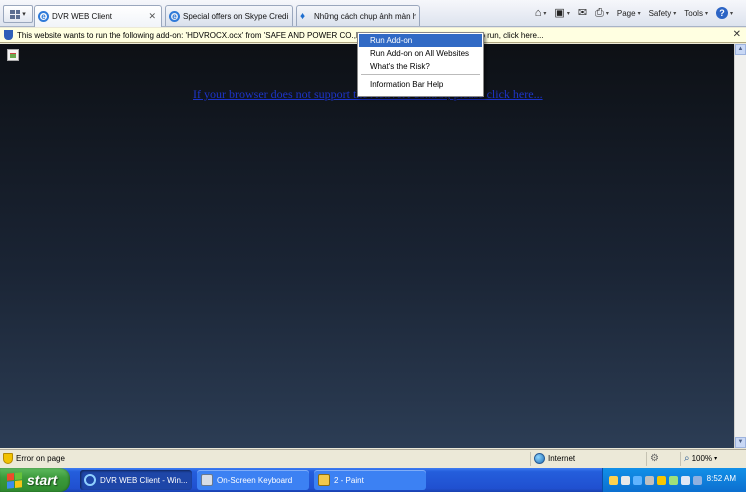 Image resolution: width=746 pixels, height=492 pixels. Describe the element at coordinates (660, 13) in the screenshot. I see `safety-menu-label: Safety` at that location.